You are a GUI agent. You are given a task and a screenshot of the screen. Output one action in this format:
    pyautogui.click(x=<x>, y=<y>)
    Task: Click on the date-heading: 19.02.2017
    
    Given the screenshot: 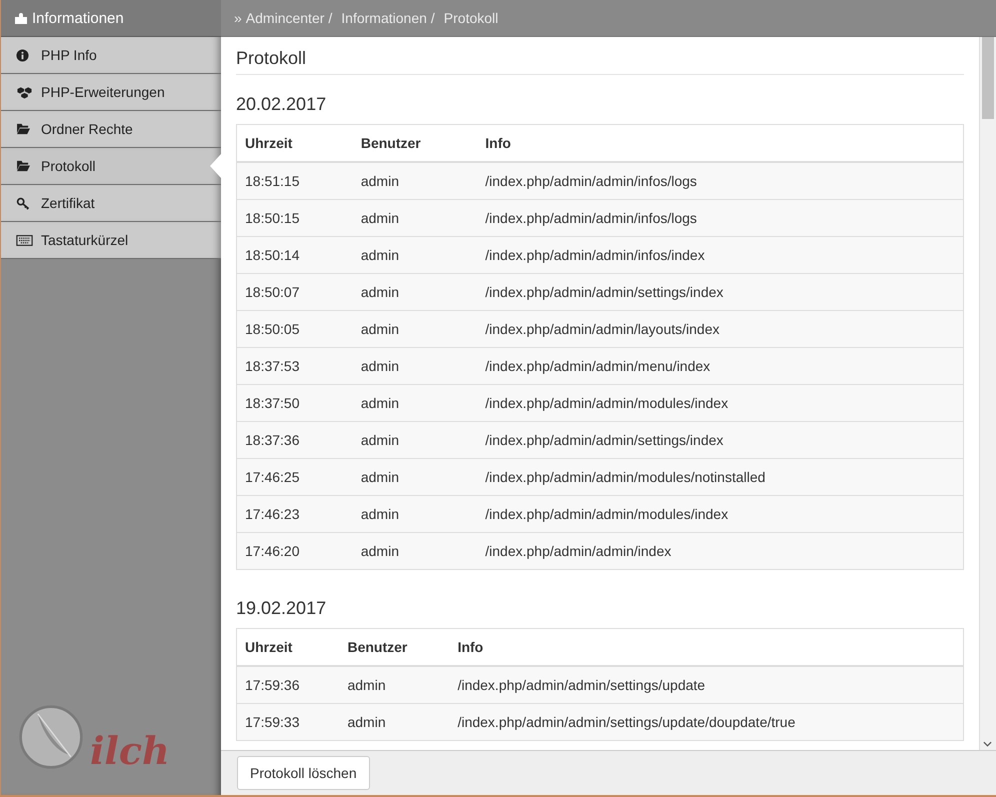 What is the action you would take?
    pyautogui.click(x=282, y=608)
    